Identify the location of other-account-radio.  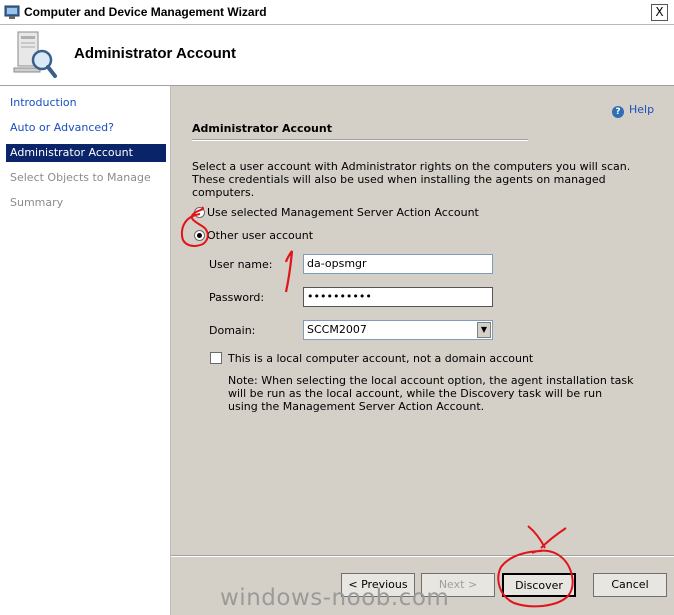
(199, 235).